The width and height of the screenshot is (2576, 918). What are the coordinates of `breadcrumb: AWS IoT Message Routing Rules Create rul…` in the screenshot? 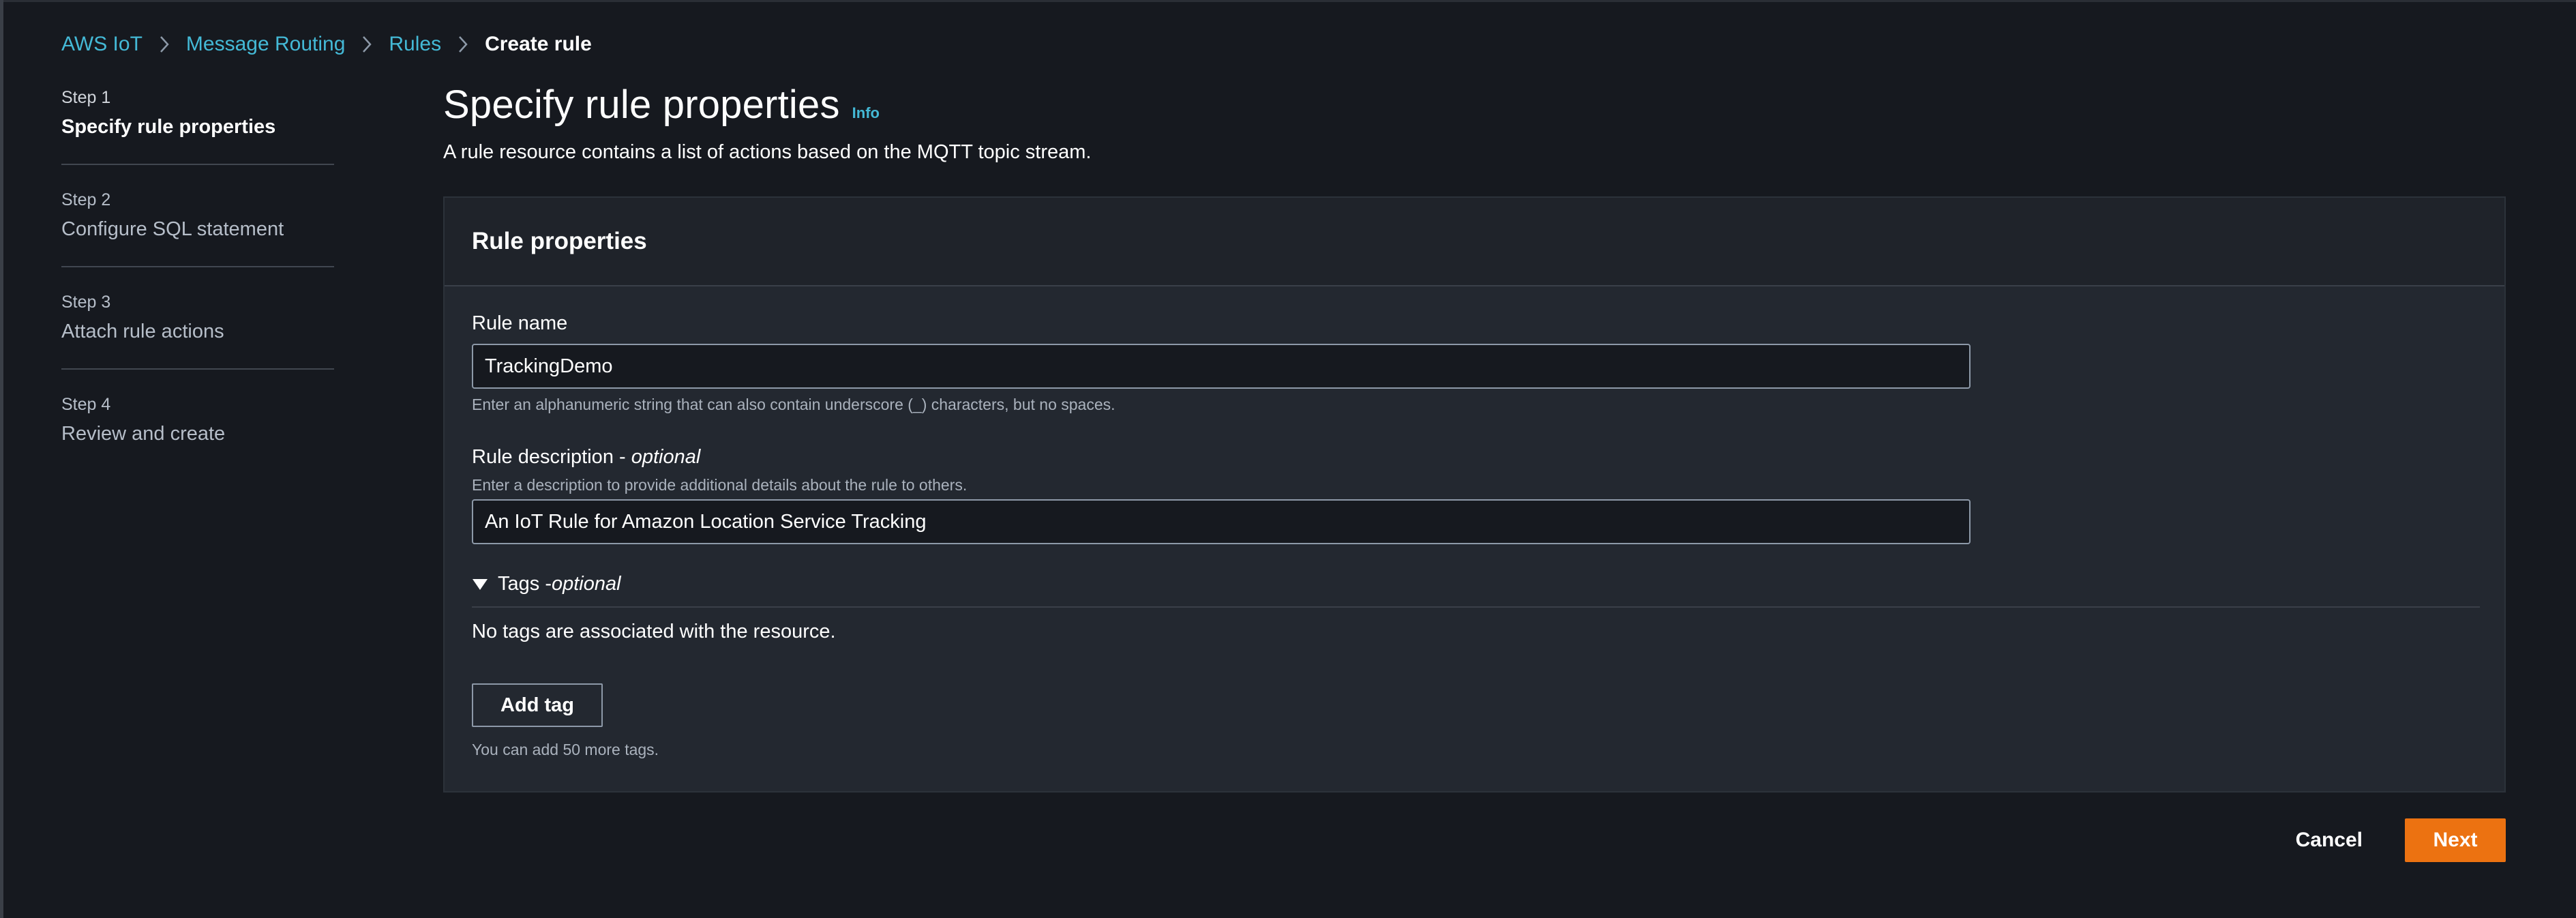 It's located at (326, 44).